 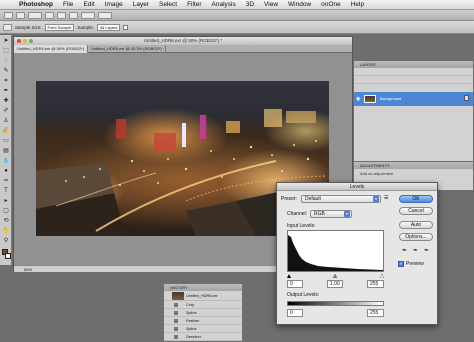 What do you see at coordinates (203, 321) in the screenshot?
I see `history-step: Feather` at bounding box center [203, 321].